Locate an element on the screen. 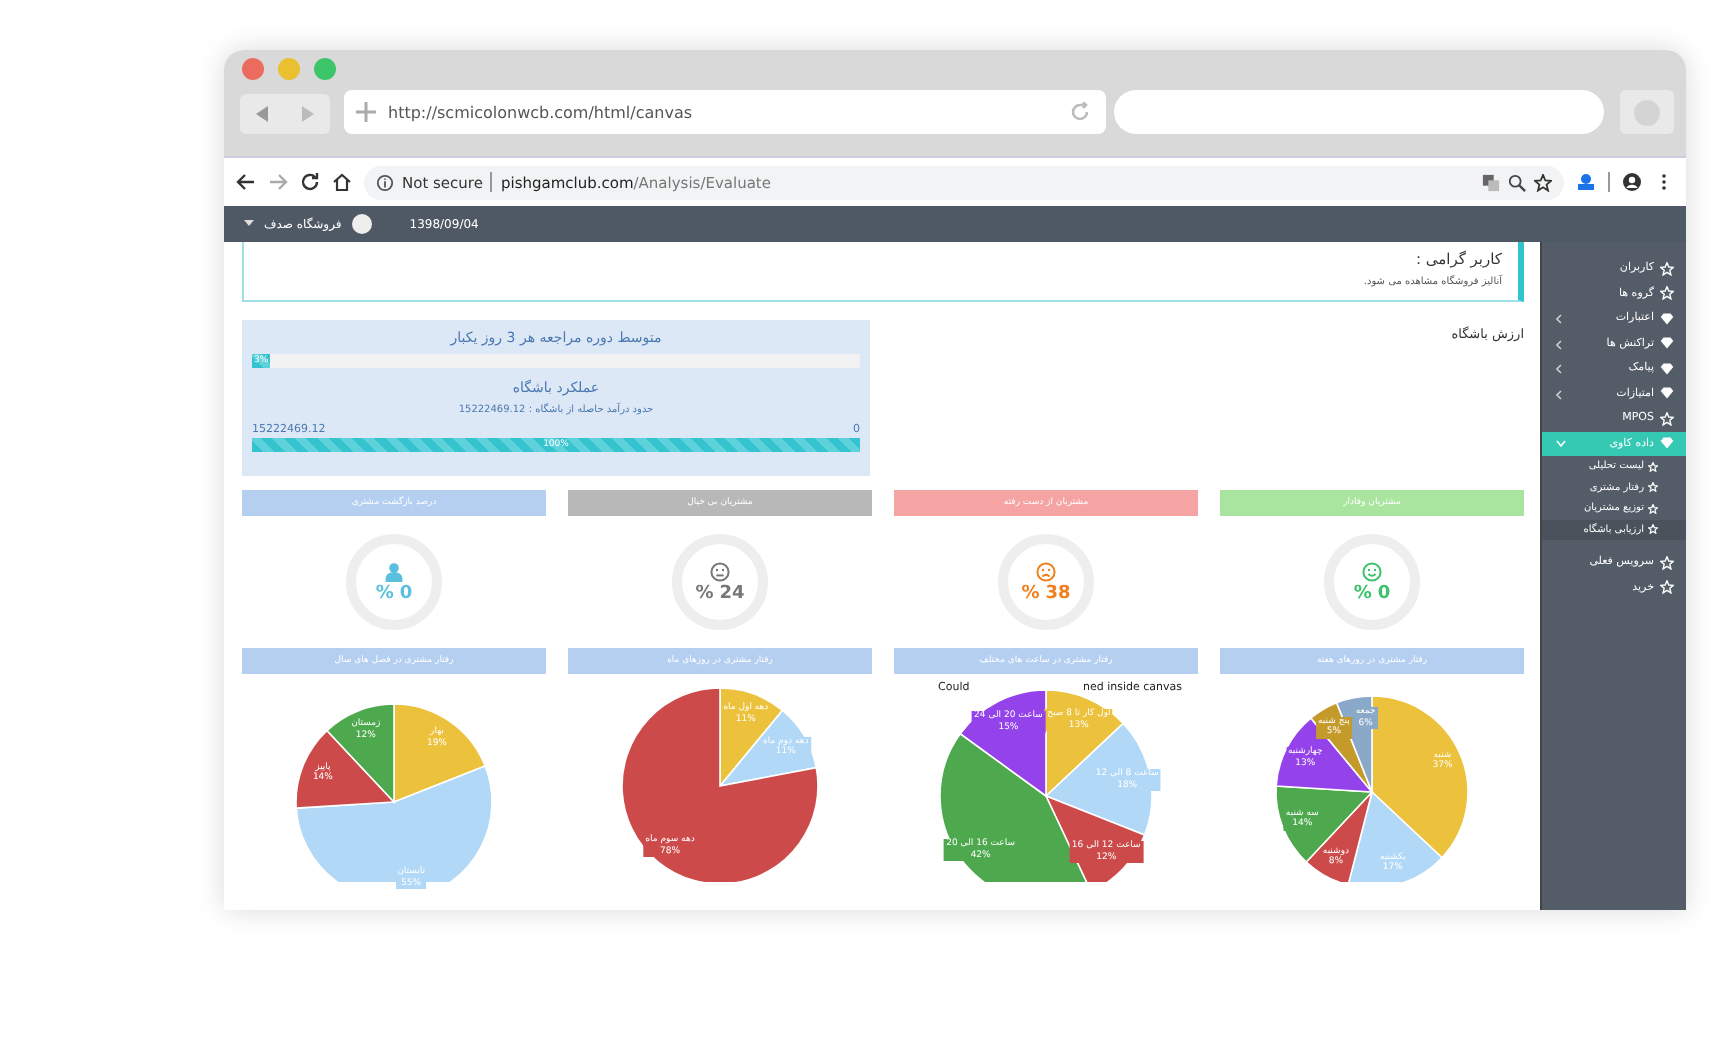  back-icon is located at coordinates (246, 182).